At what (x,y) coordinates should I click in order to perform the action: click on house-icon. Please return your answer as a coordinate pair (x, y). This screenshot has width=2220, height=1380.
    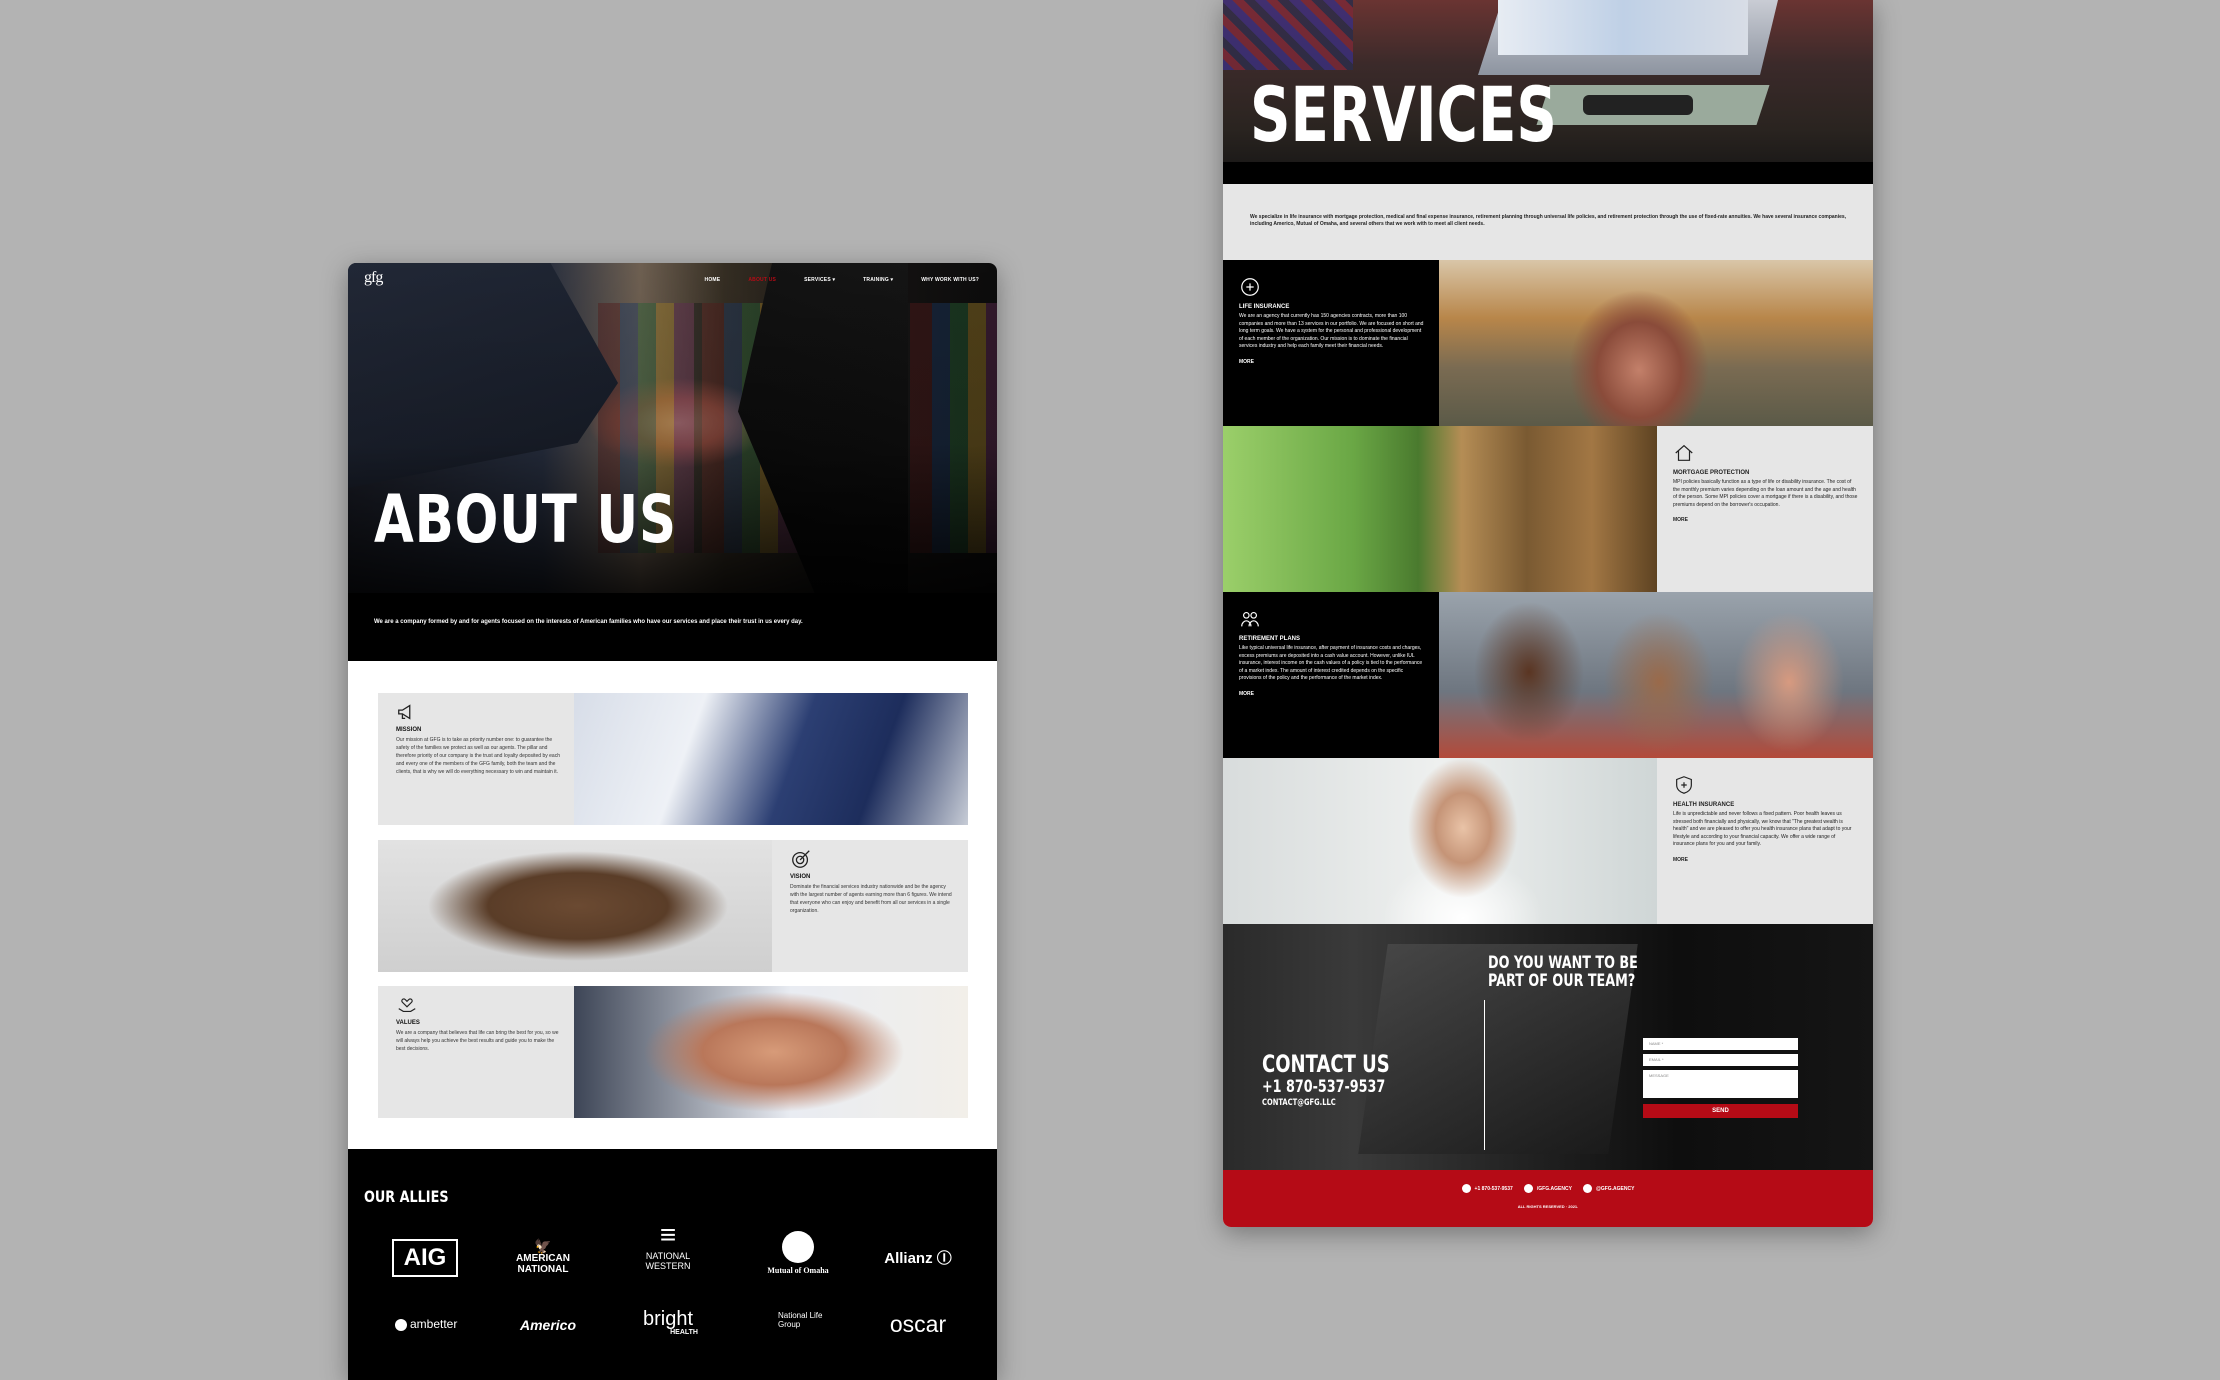
    Looking at the image, I should click on (1684, 452).